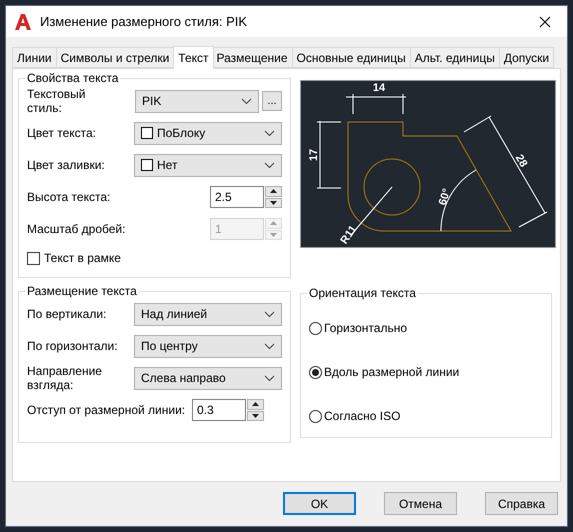 The width and height of the screenshot is (573, 532). I want to click on tab: Альт. единицы, so click(455, 57).